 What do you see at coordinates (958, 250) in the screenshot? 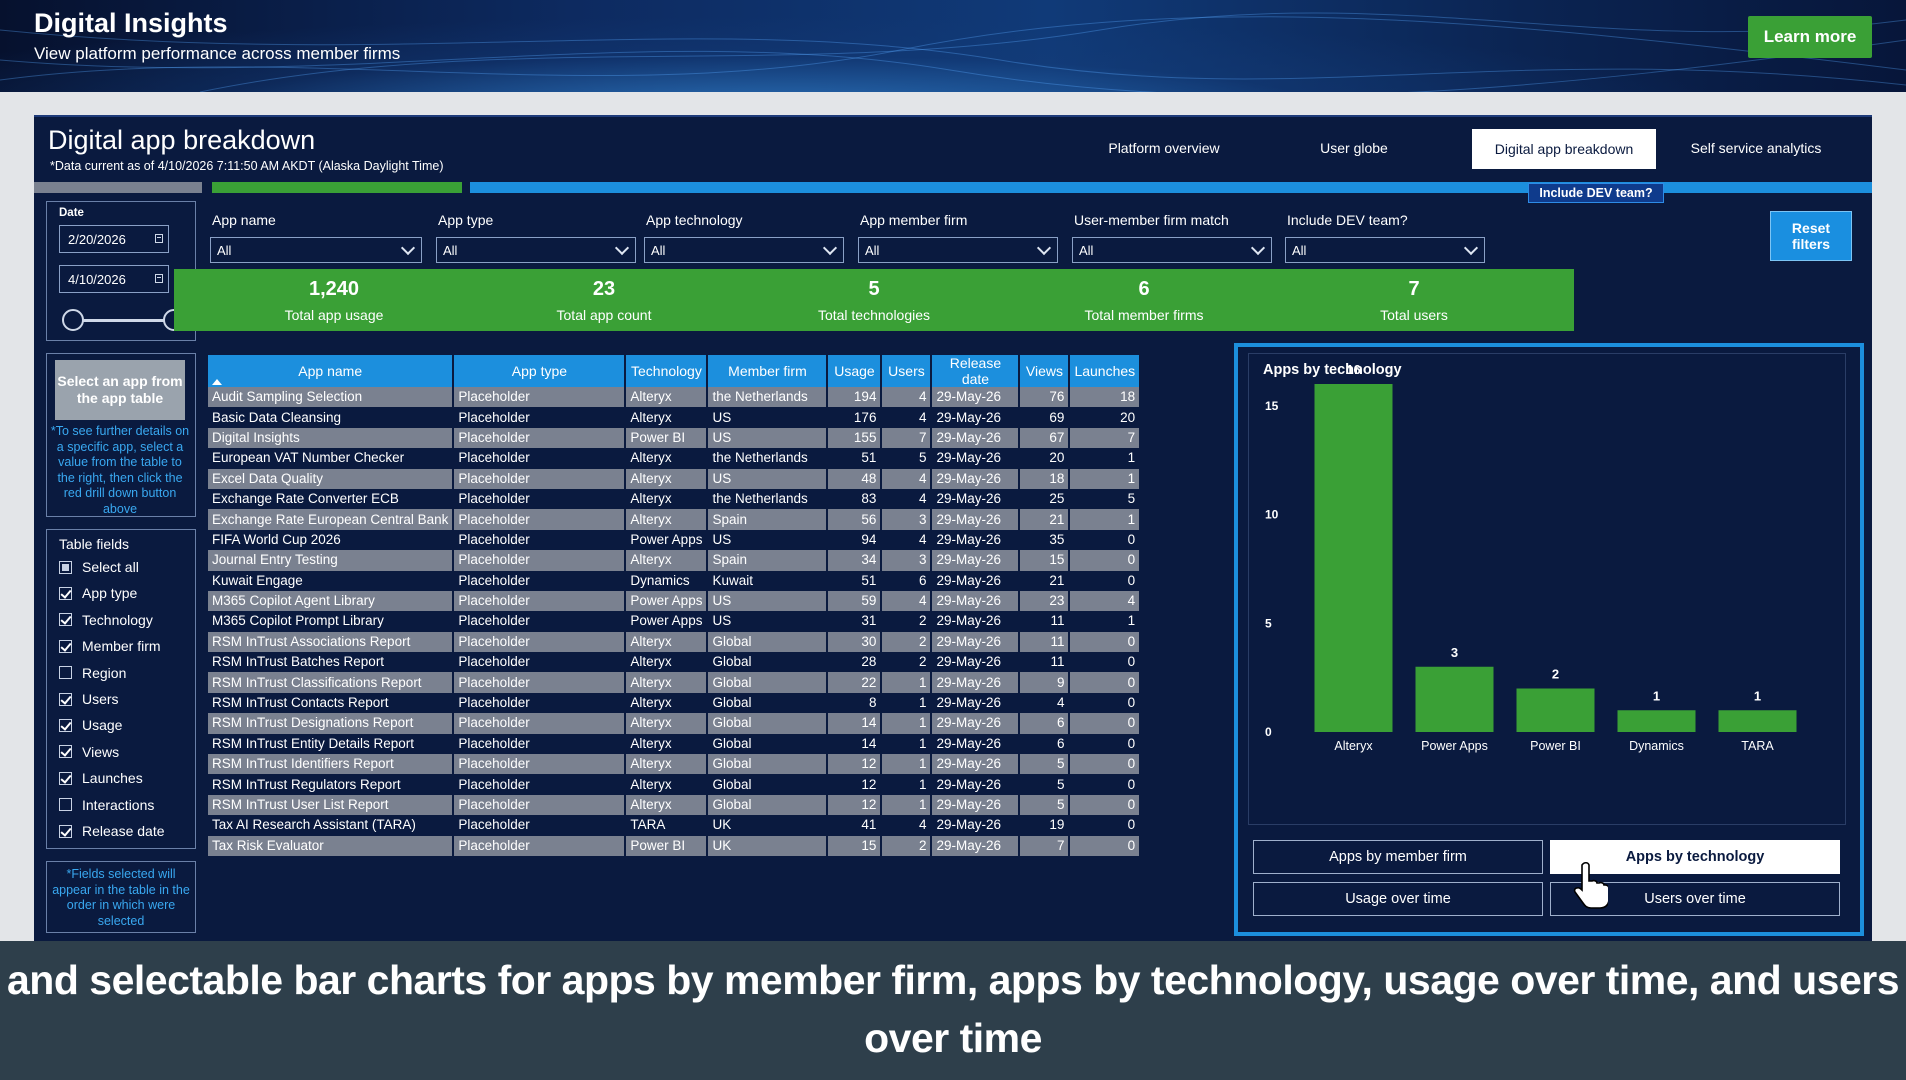
I see `filter-dropdown-app-member-firm: All` at bounding box center [958, 250].